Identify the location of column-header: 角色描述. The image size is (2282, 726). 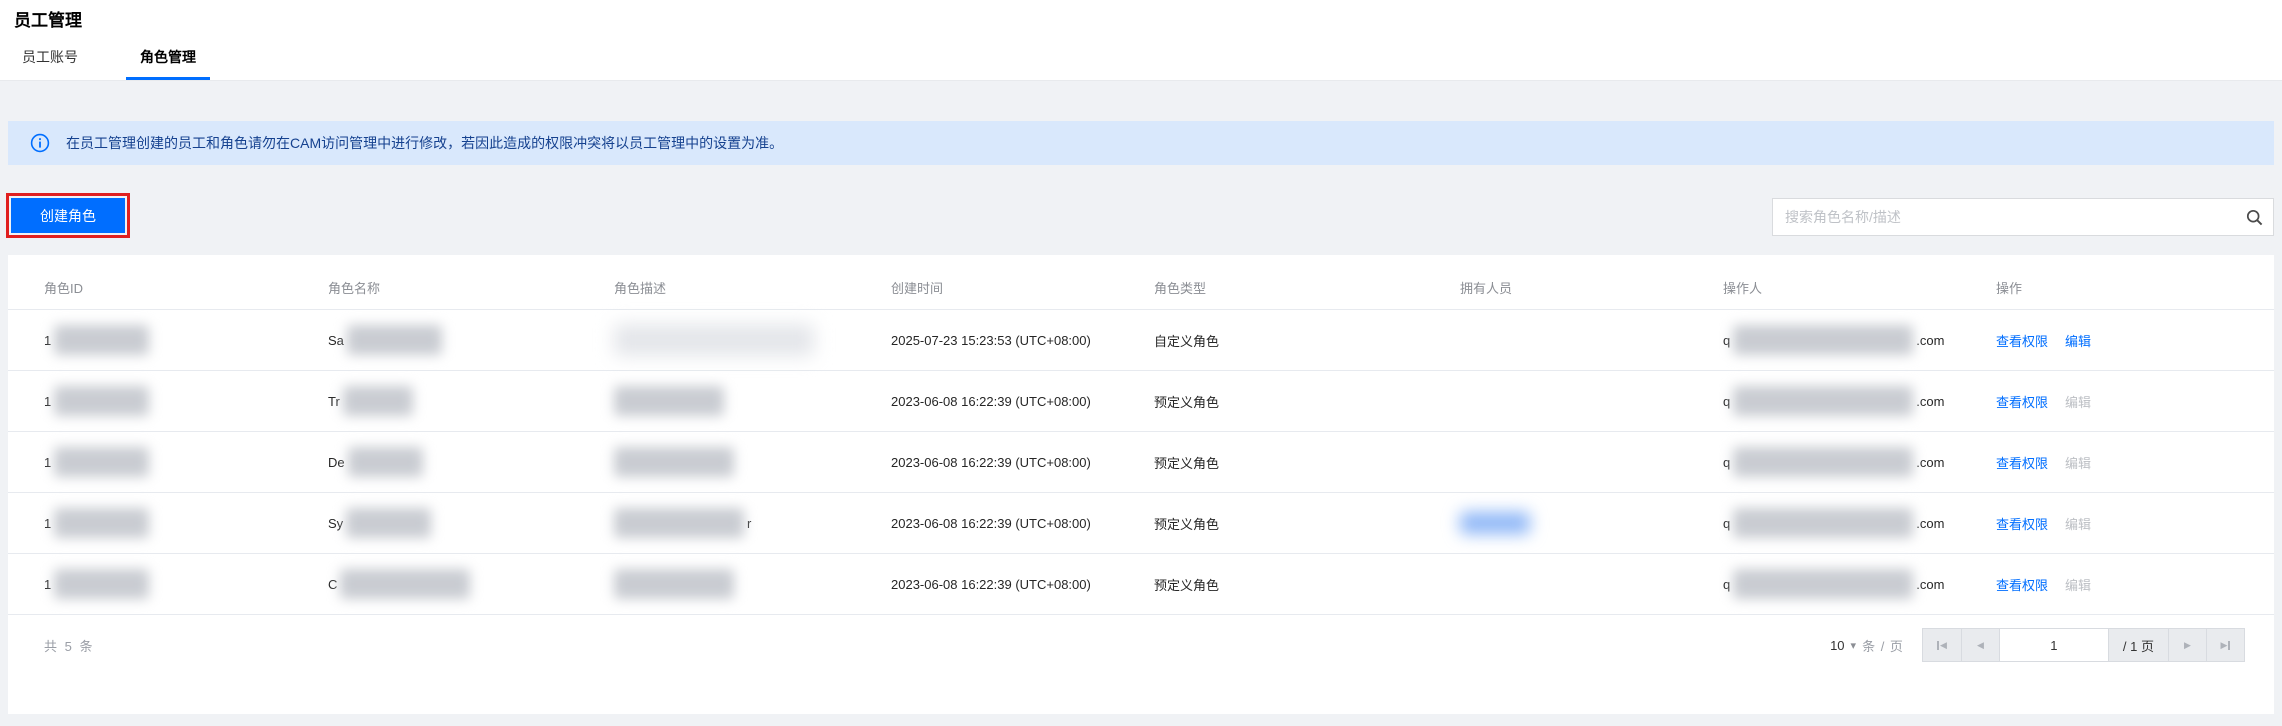
(640, 288).